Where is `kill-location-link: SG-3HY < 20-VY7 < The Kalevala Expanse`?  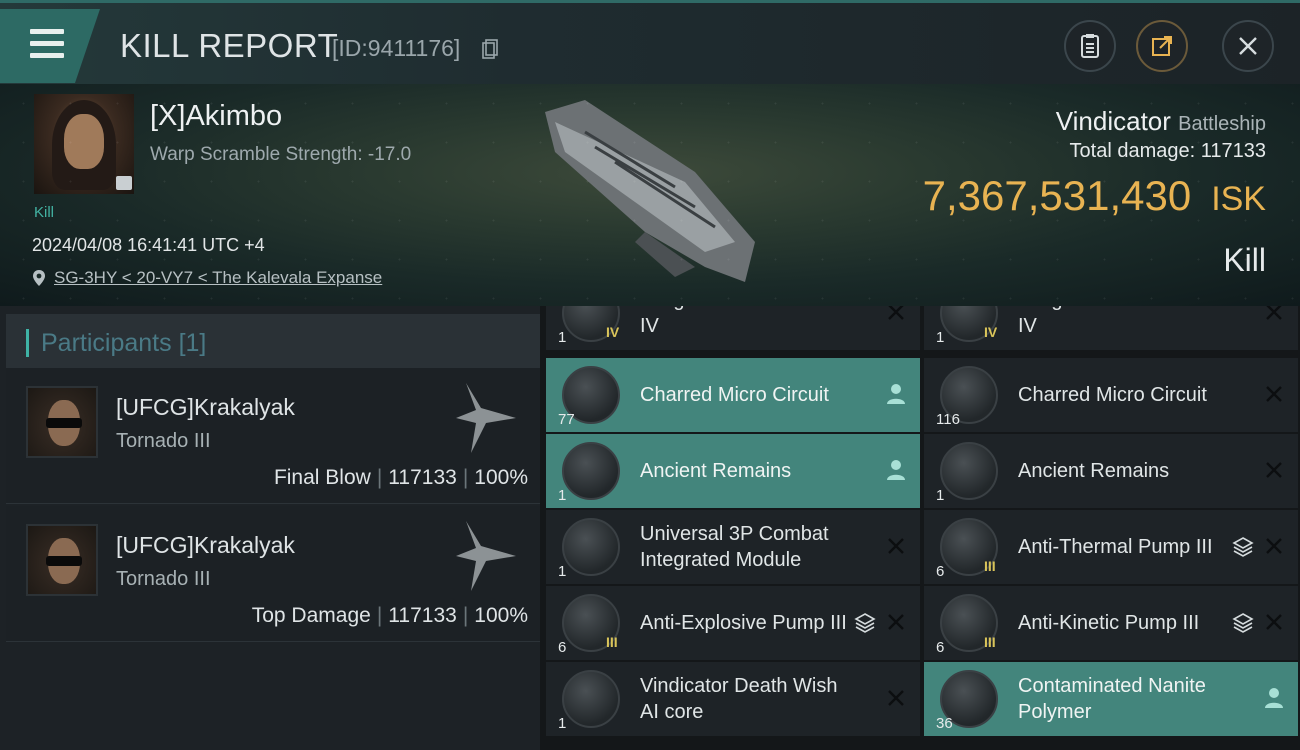 kill-location-link: SG-3HY < 20-VY7 < The Kalevala Expanse is located at coordinates (207, 278).